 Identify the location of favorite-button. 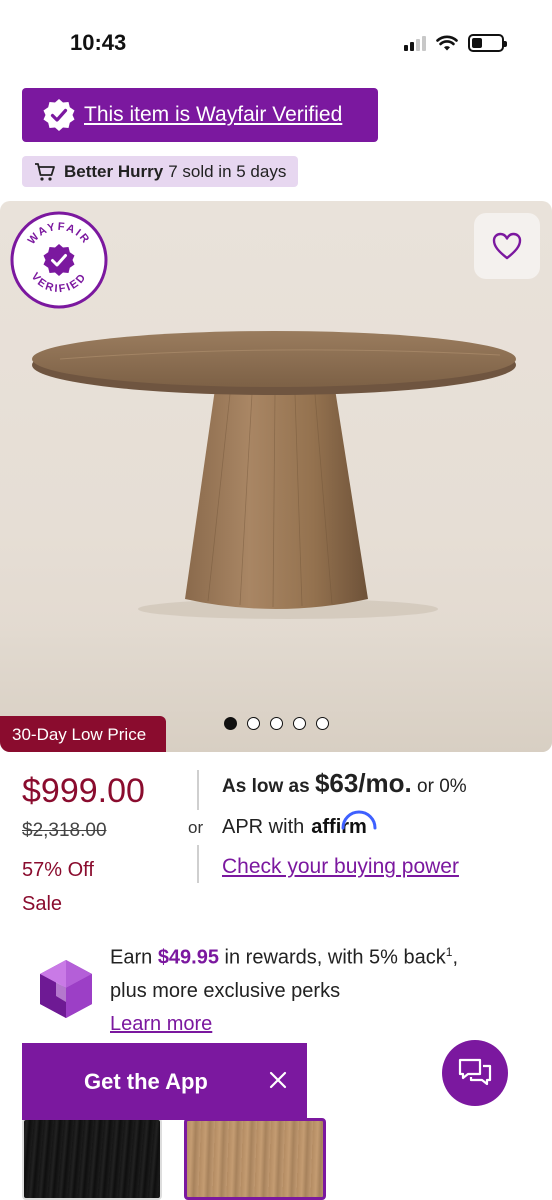
(507, 246).